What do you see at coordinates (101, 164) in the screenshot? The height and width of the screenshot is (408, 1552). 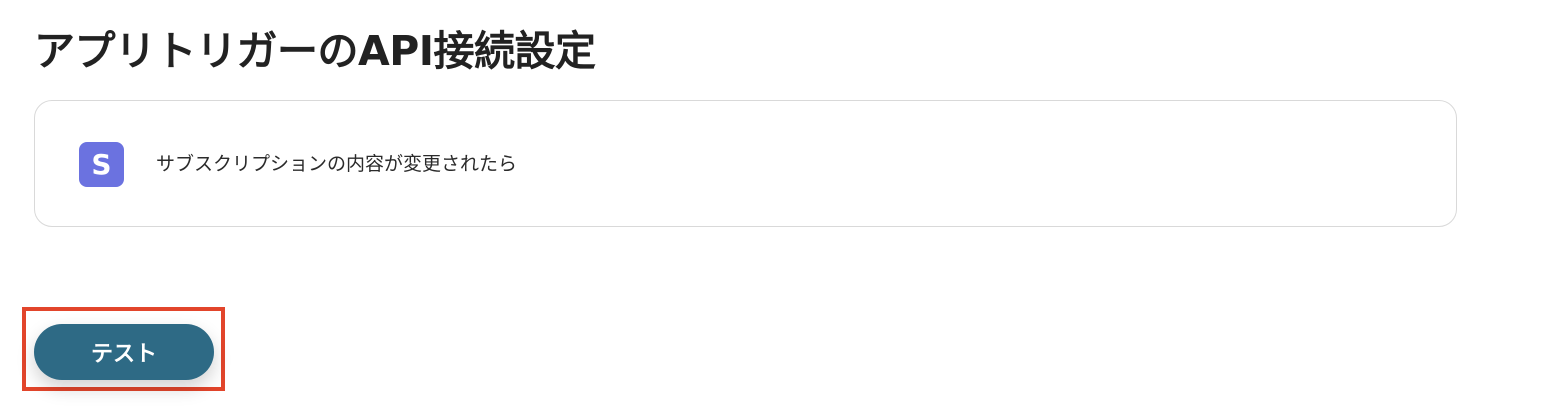 I see `stripe-icon: S` at bounding box center [101, 164].